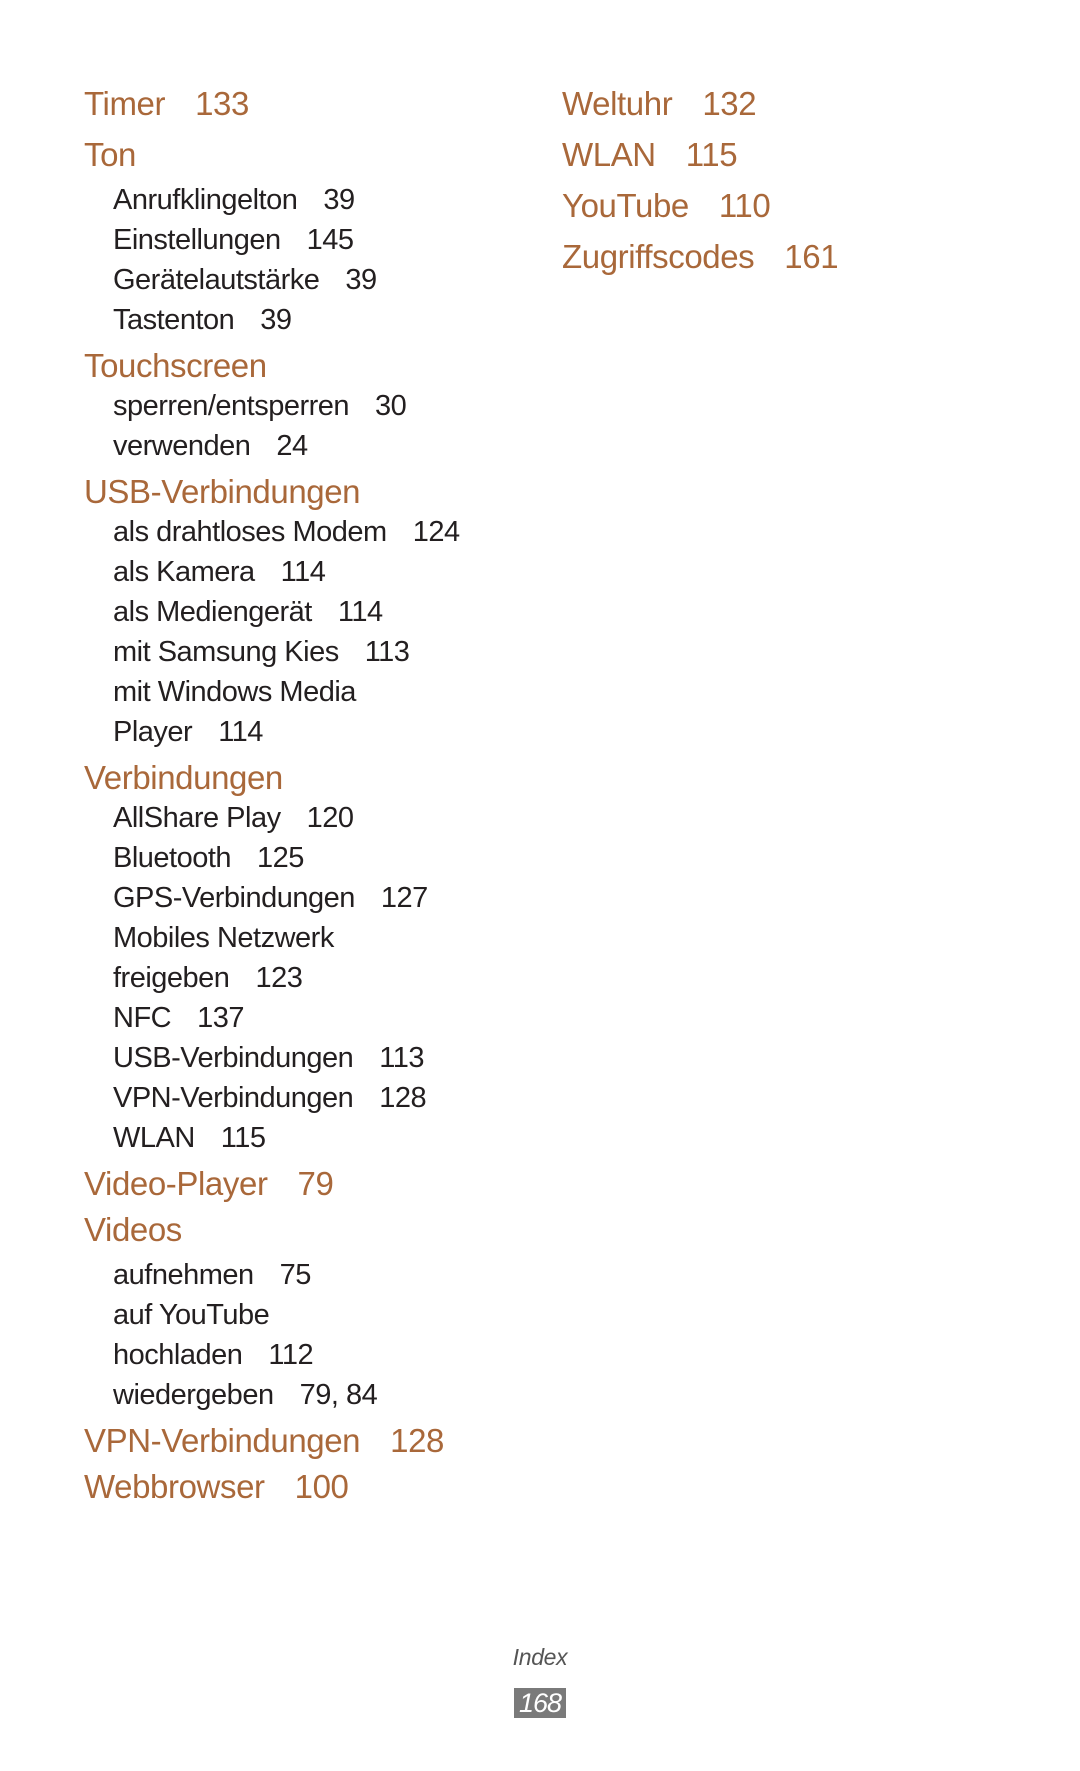  What do you see at coordinates (205, 200) in the screenshot?
I see `index-term: Anrufklingelton` at bounding box center [205, 200].